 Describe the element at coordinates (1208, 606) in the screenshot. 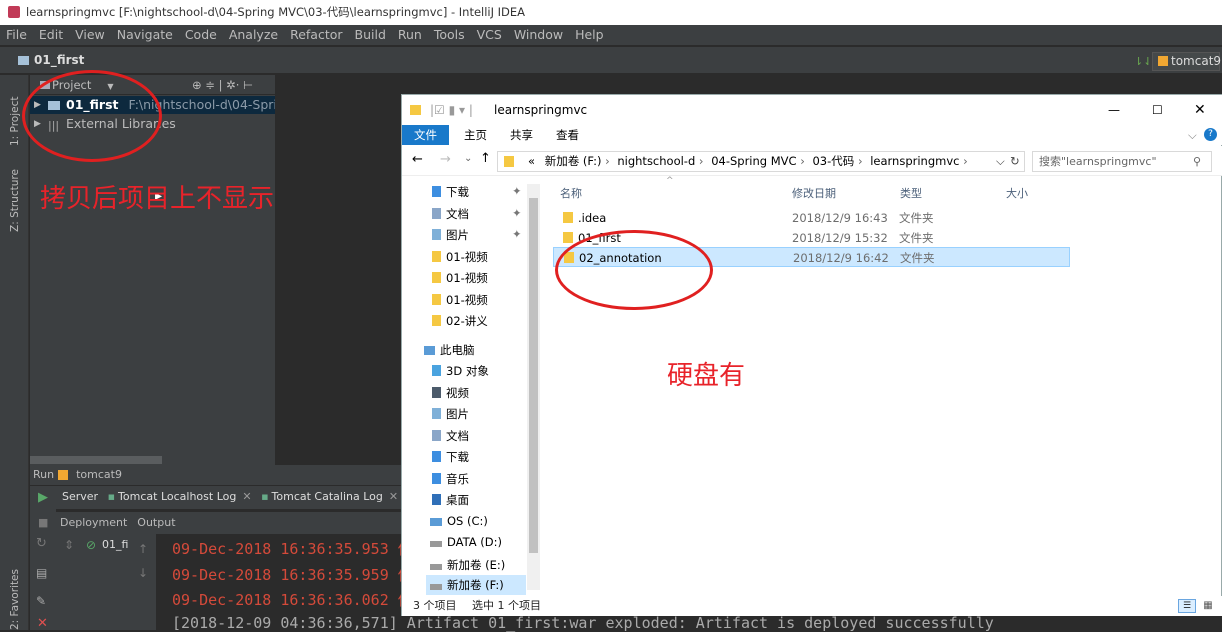

I see `large-icons-view-icon: ▦` at that location.